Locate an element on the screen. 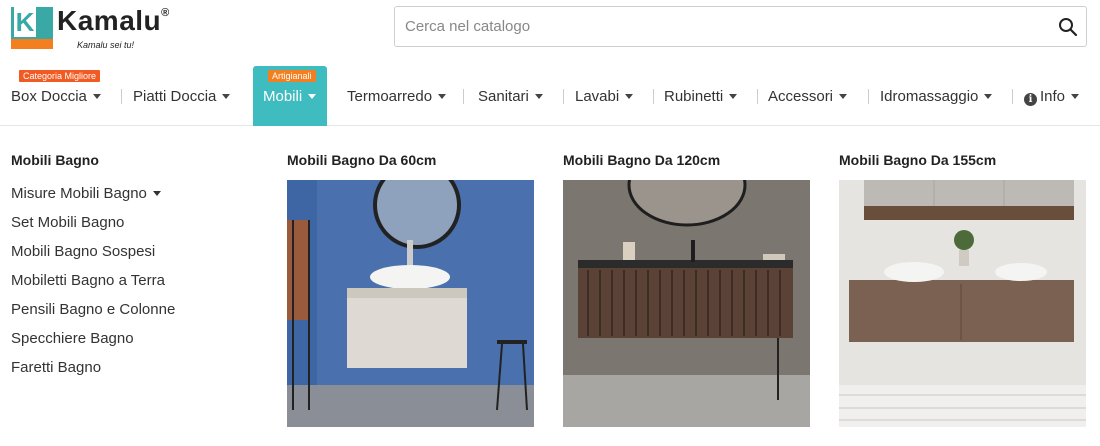 The height and width of the screenshot is (446, 1100). badge-artigianali: Artigianali is located at coordinates (292, 76).